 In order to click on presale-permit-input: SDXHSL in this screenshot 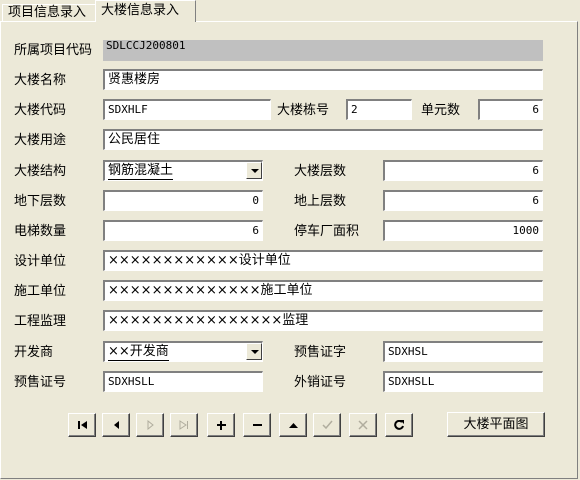, I will do `click(463, 351)`.